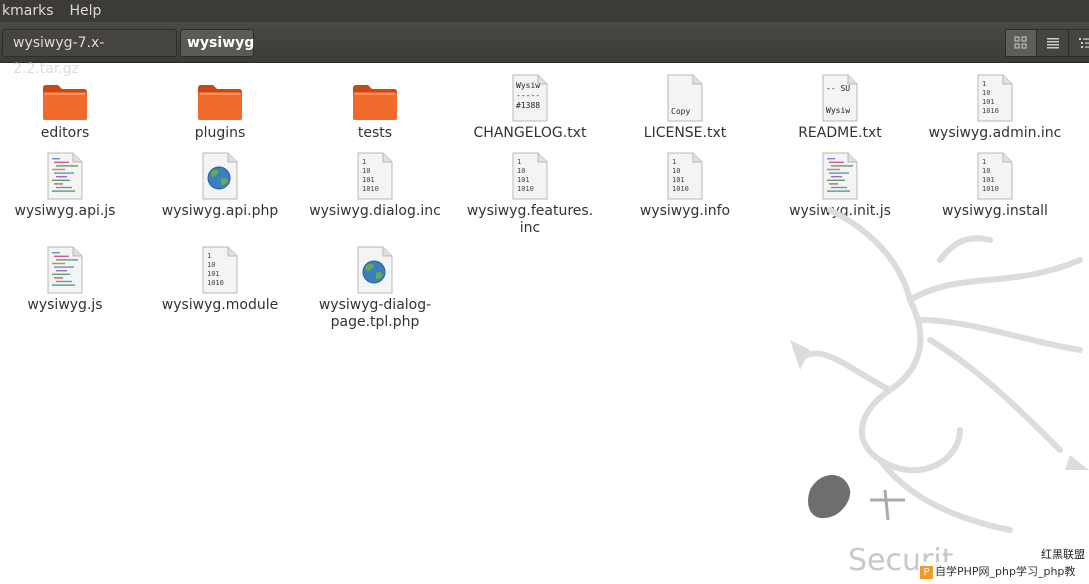 The height and width of the screenshot is (584, 1089). I want to click on svg-text: Copy, so click(680, 111).